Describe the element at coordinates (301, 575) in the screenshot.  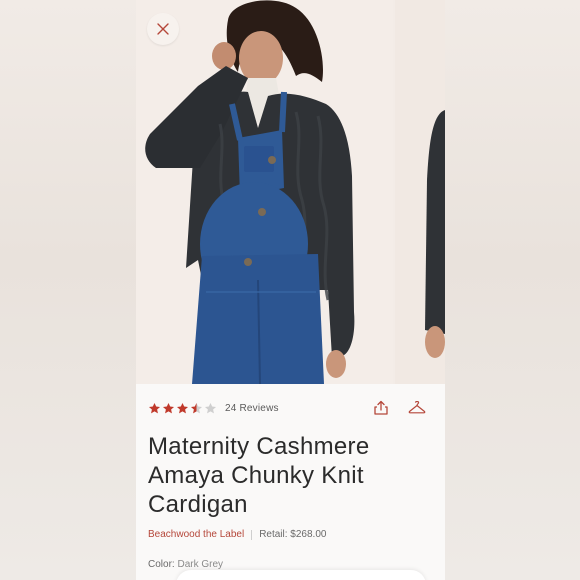
I see `bottom-action-bar` at that location.